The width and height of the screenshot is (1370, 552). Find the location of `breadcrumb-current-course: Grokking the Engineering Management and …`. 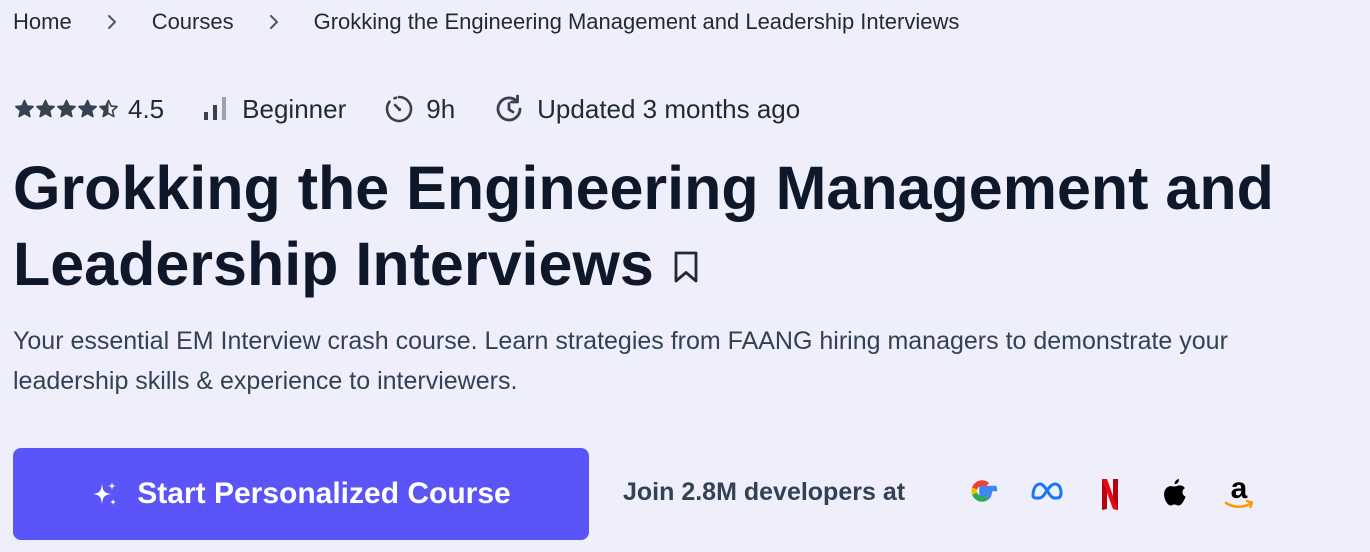

breadcrumb-current-course: Grokking the Engineering Management and … is located at coordinates (636, 21).